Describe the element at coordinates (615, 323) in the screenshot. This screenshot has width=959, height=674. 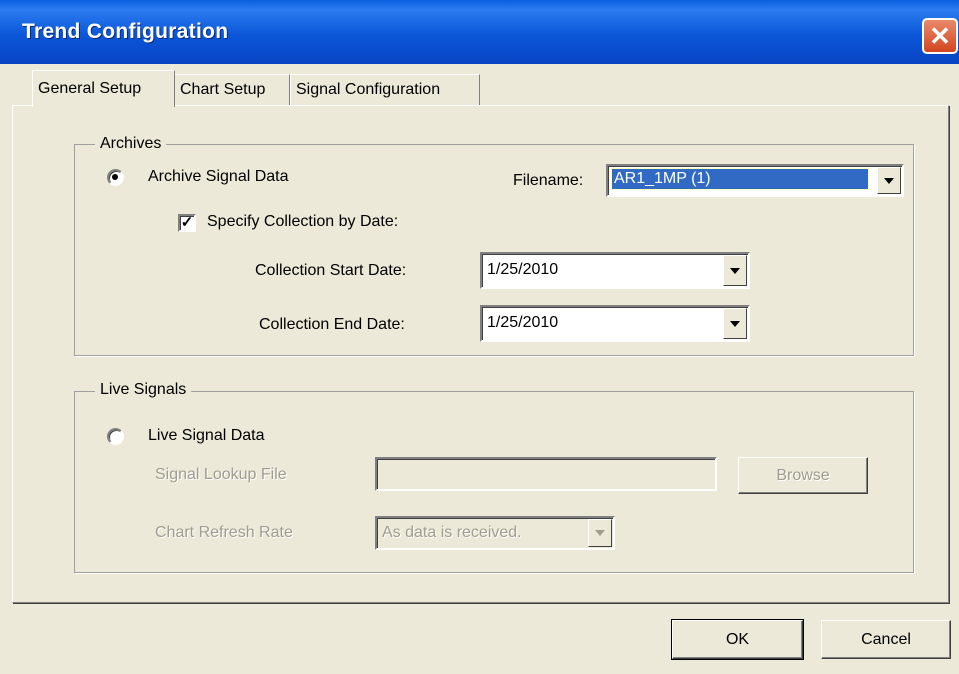
I see `end-date-picker: 1/25/2010` at that location.